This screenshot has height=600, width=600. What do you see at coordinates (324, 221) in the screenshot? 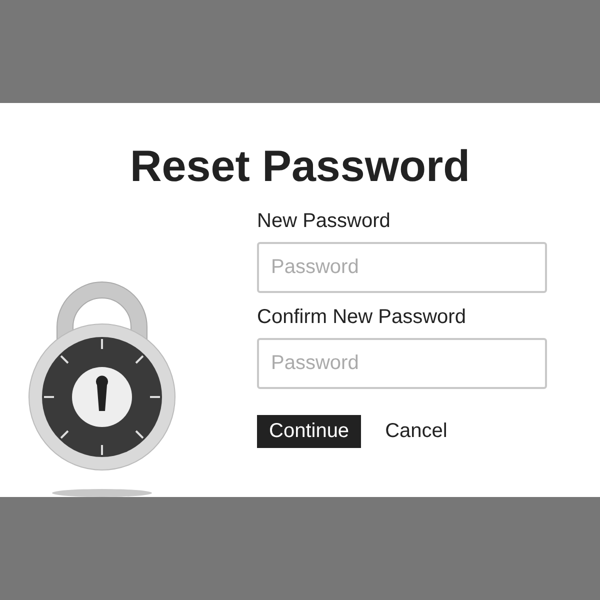
I see `field-label: New Password` at bounding box center [324, 221].